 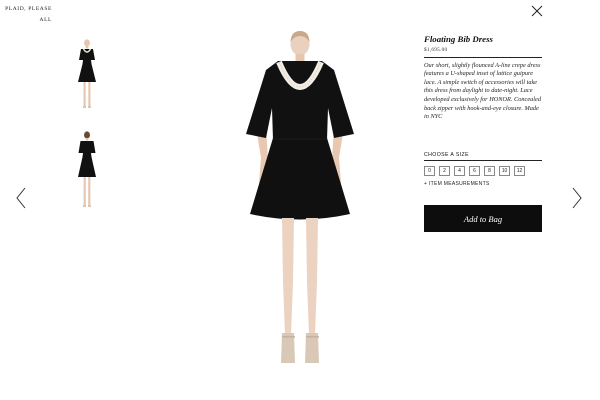 I want to click on thumbnail-front-image, so click(x=87, y=73).